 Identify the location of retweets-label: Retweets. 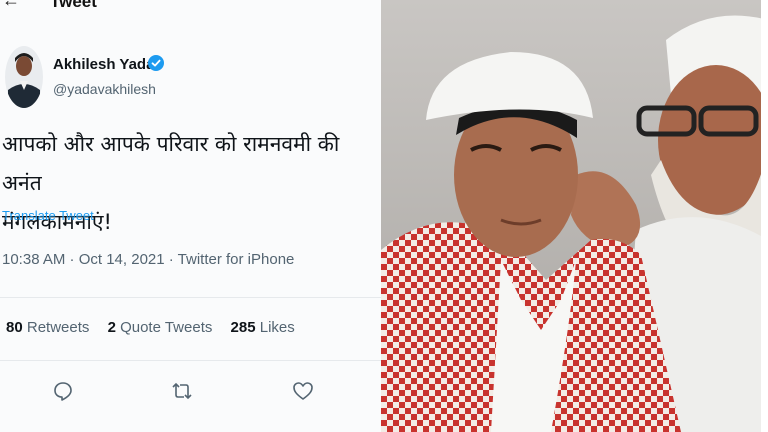
(58, 327).